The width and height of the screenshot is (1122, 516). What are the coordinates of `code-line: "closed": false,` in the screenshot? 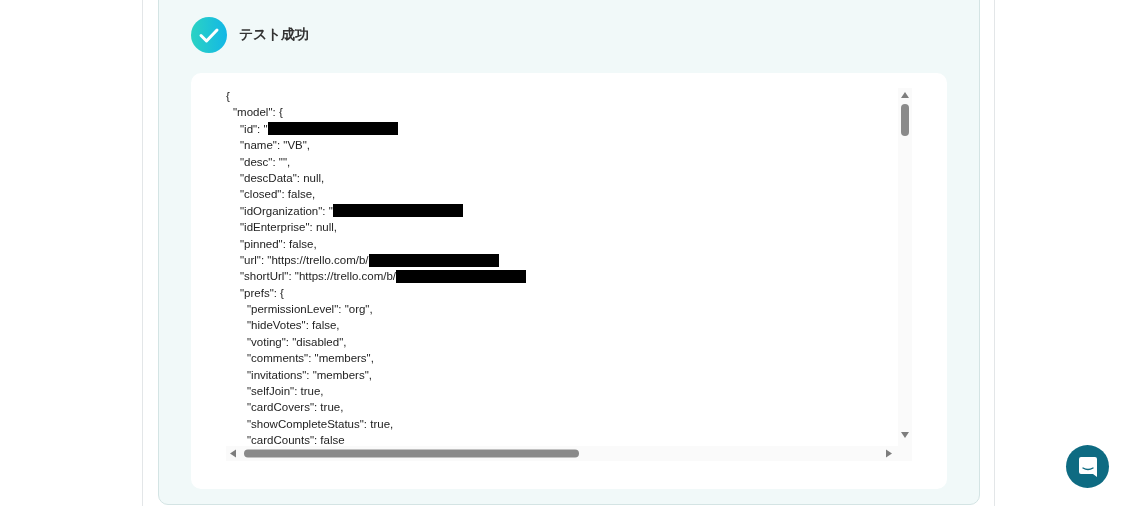 It's located at (278, 195).